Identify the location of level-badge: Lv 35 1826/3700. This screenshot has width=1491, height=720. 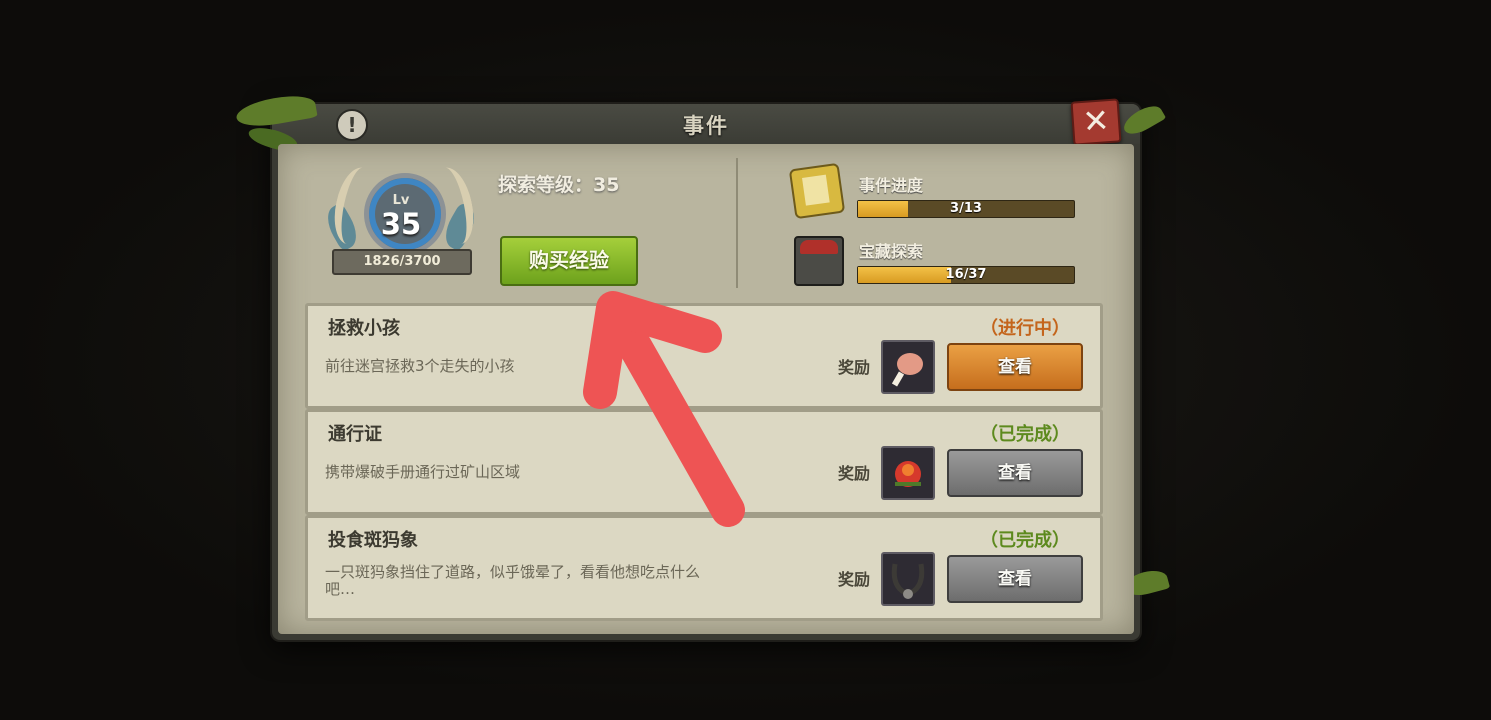
(401, 221).